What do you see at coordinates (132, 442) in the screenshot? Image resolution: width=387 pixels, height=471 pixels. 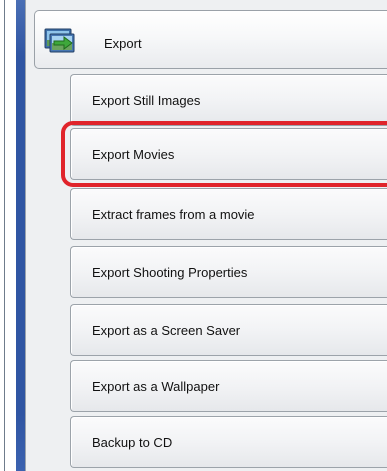 I see `backup-to-cd-label: Backup to CD` at bounding box center [132, 442].